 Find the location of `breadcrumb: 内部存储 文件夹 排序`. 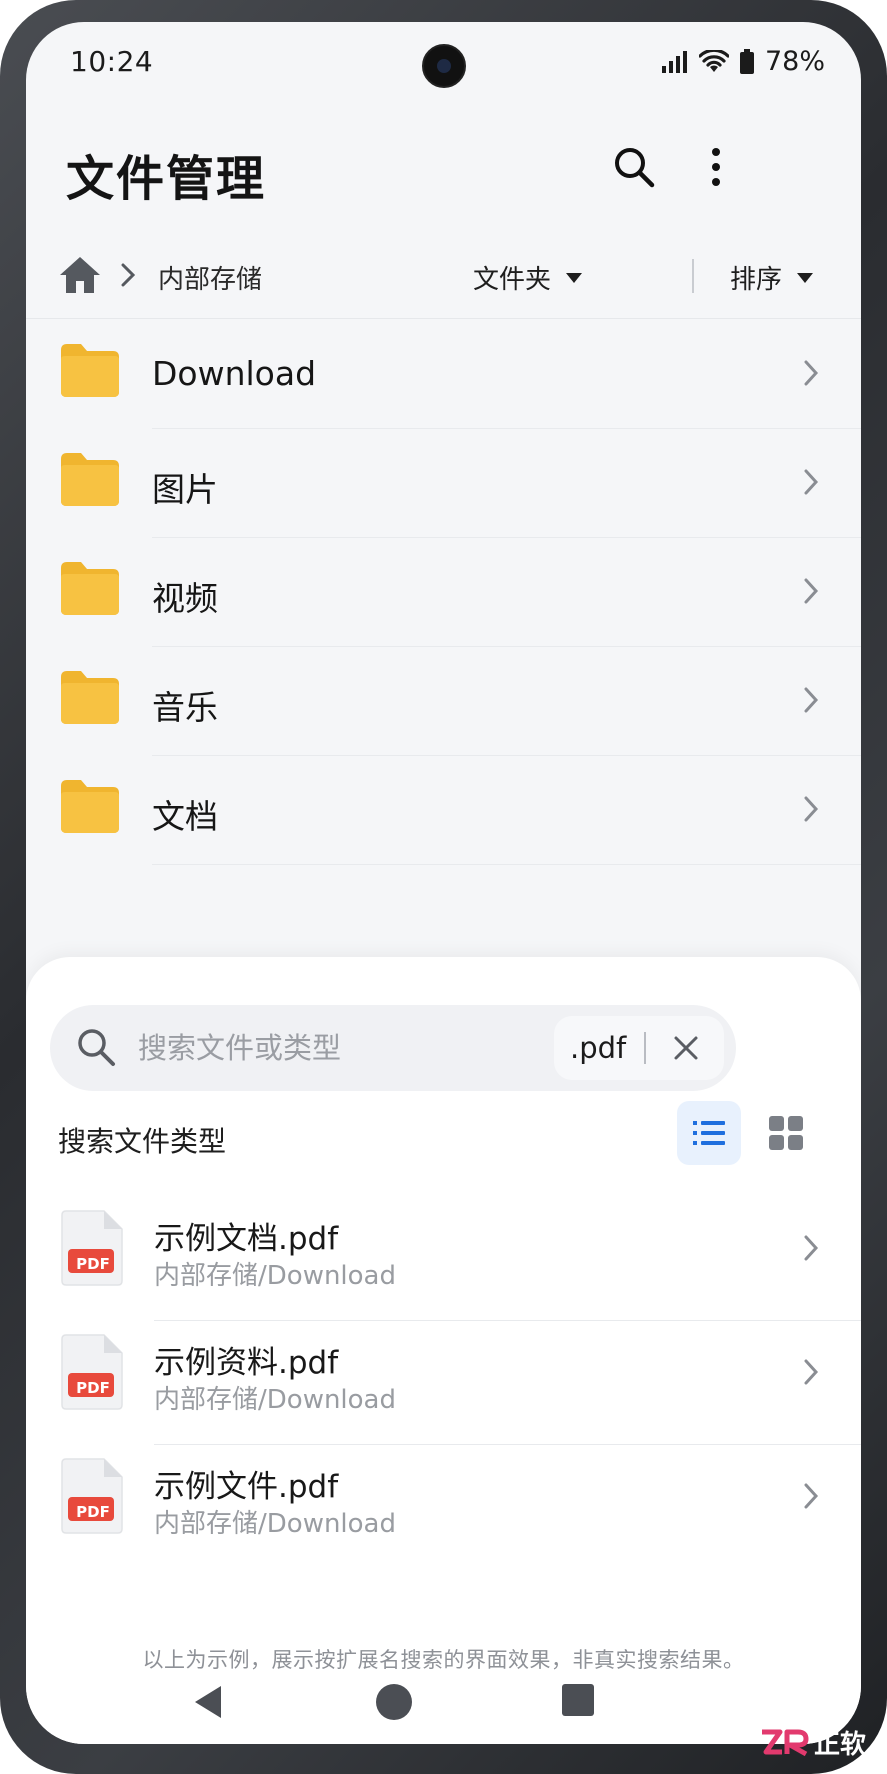

breadcrumb: 内部存储 文件夹 排序 is located at coordinates (443, 282).